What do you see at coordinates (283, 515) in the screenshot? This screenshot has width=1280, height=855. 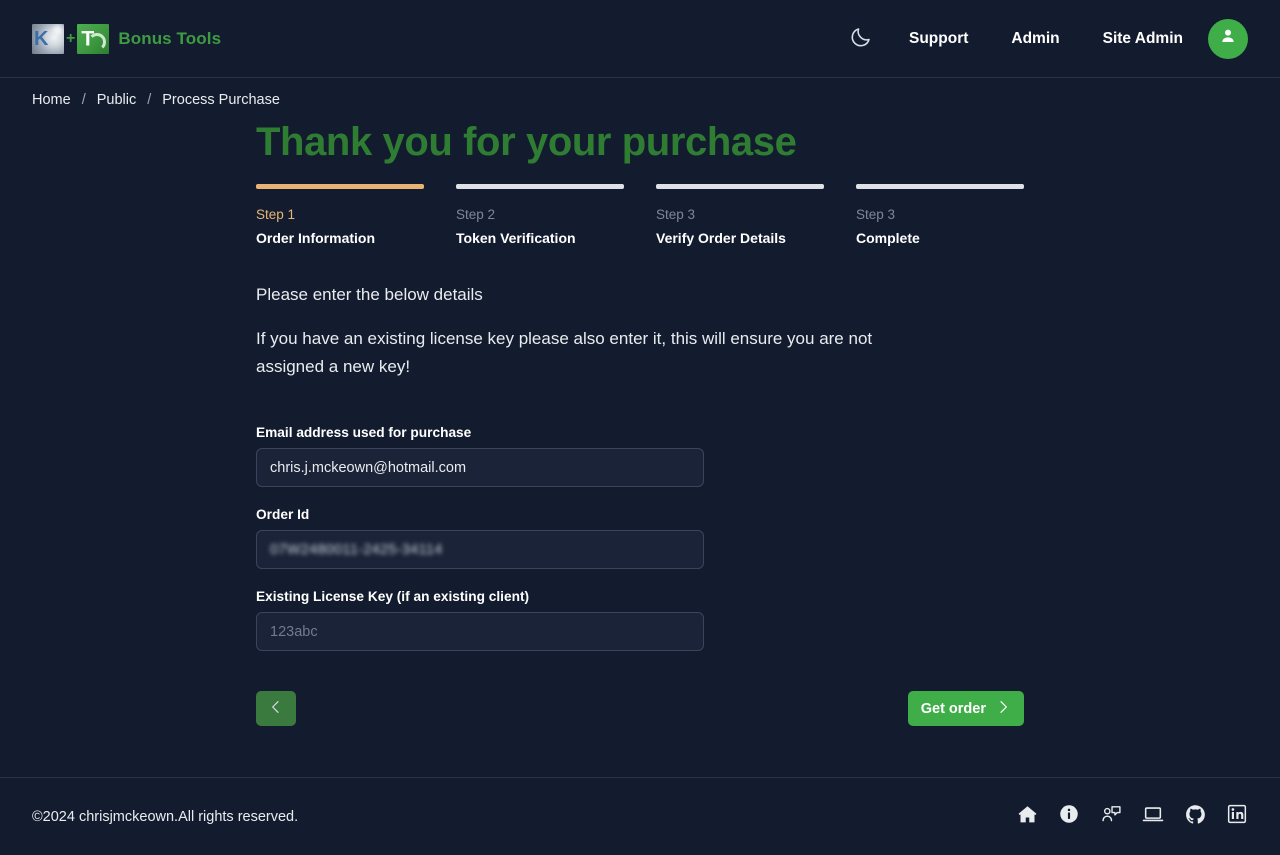 I see `order-id-field-label: Order Id` at bounding box center [283, 515].